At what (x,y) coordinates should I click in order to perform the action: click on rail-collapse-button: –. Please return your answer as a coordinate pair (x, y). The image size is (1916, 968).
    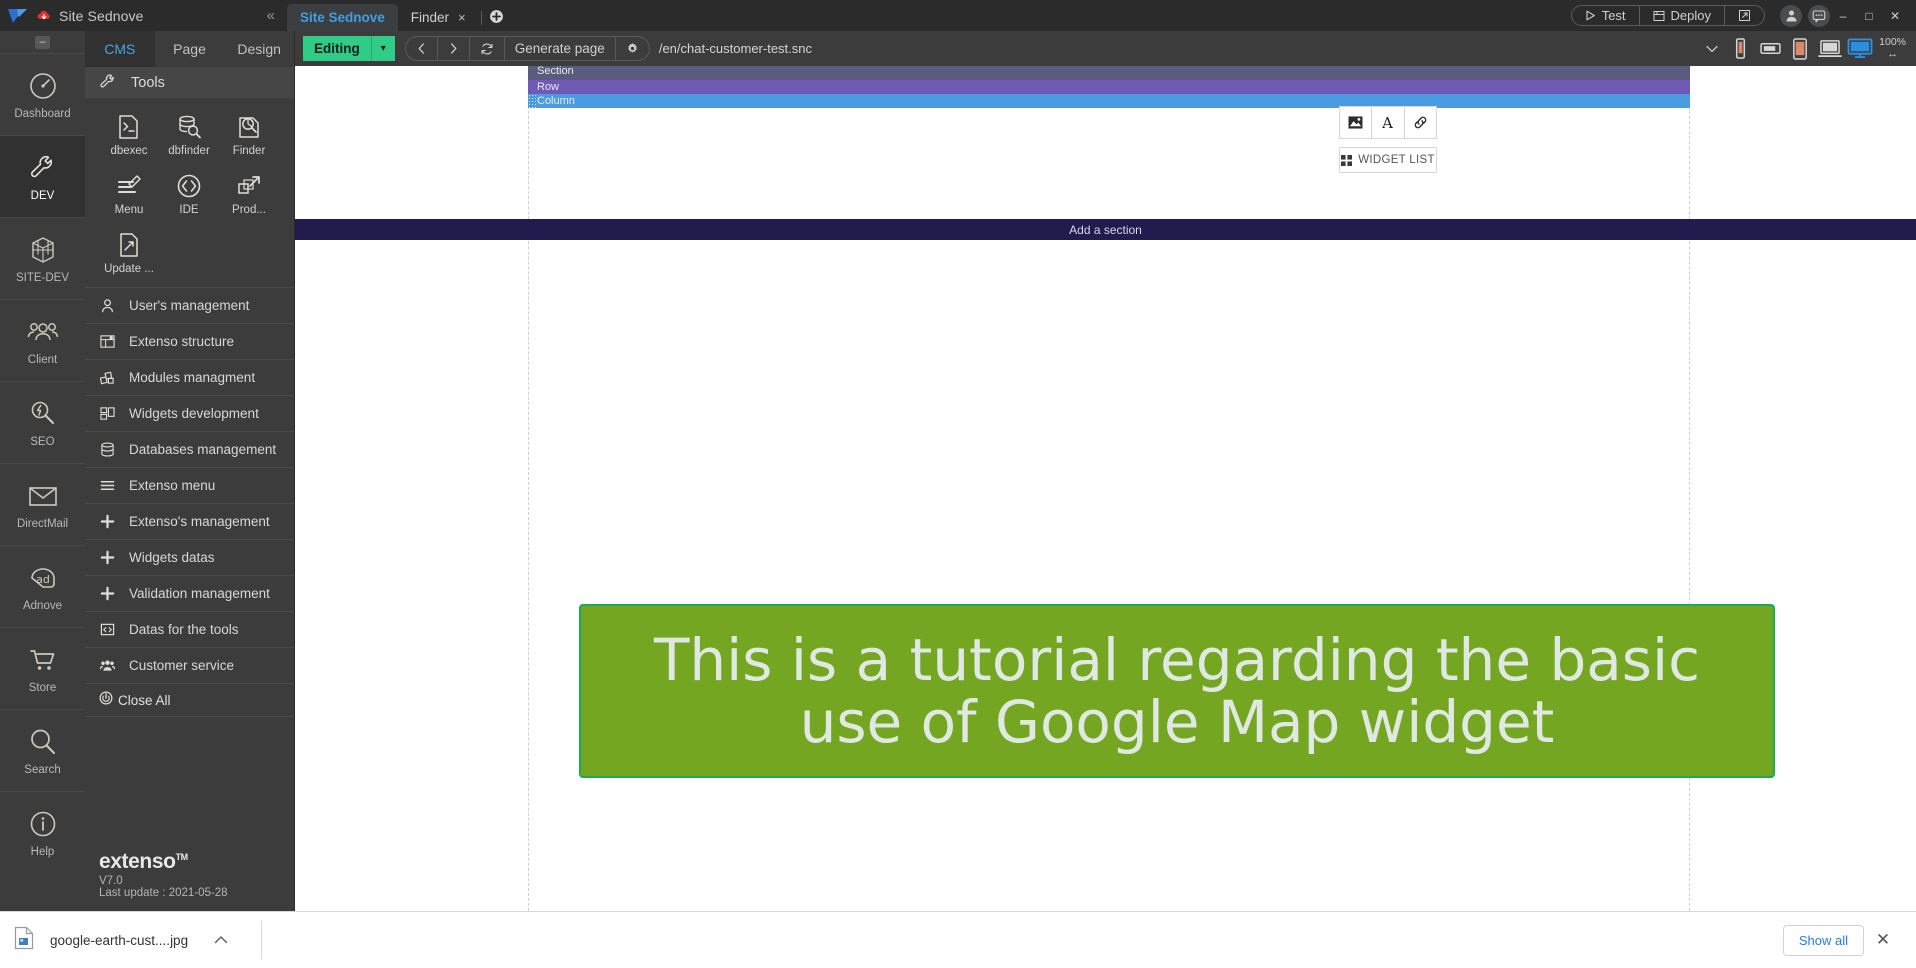
    Looking at the image, I should click on (42, 42).